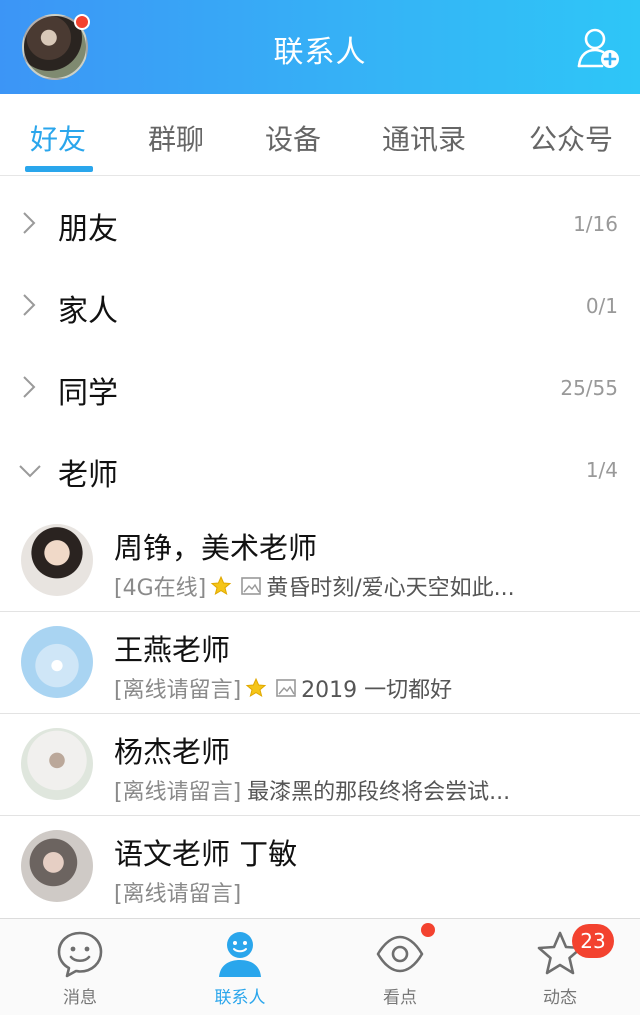 The width and height of the screenshot is (640, 1015). Describe the element at coordinates (58, 138) in the screenshot. I see `tab-friends: 好友` at that location.